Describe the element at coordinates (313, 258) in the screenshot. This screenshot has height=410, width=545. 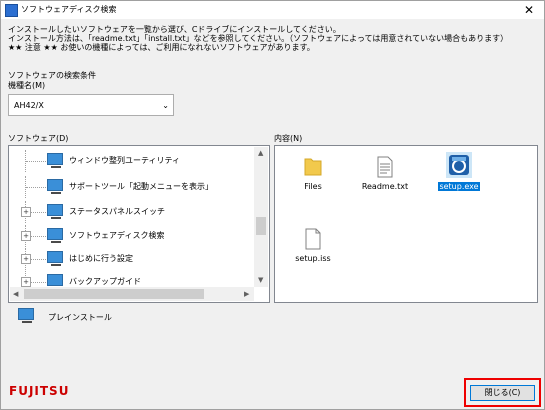
I see `file-name: setup.iss` at that location.